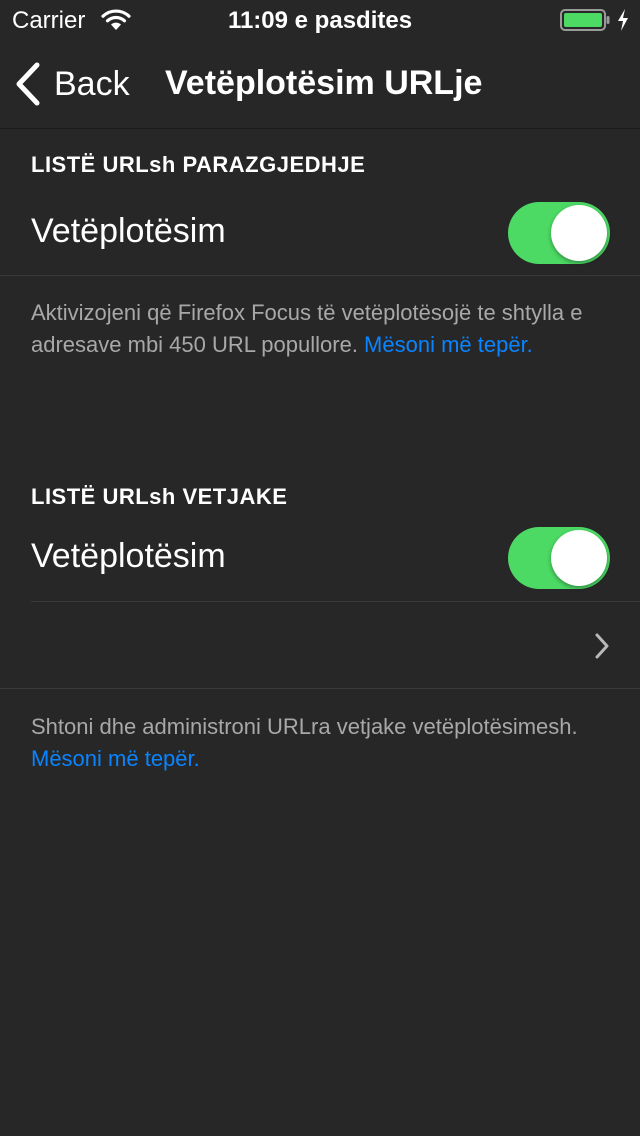 This screenshot has height=1136, width=640. What do you see at coordinates (28, 84) in the screenshot?
I see `chevron-left-icon` at bounding box center [28, 84].